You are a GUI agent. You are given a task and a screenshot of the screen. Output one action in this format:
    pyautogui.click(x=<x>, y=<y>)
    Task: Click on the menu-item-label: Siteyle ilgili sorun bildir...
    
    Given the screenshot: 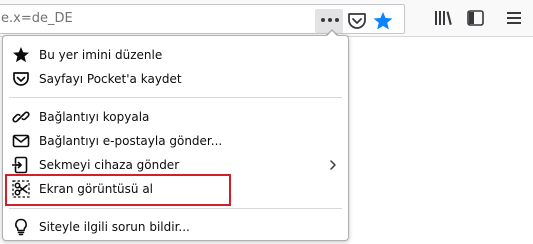 What is the action you would take?
    pyautogui.click(x=114, y=227)
    